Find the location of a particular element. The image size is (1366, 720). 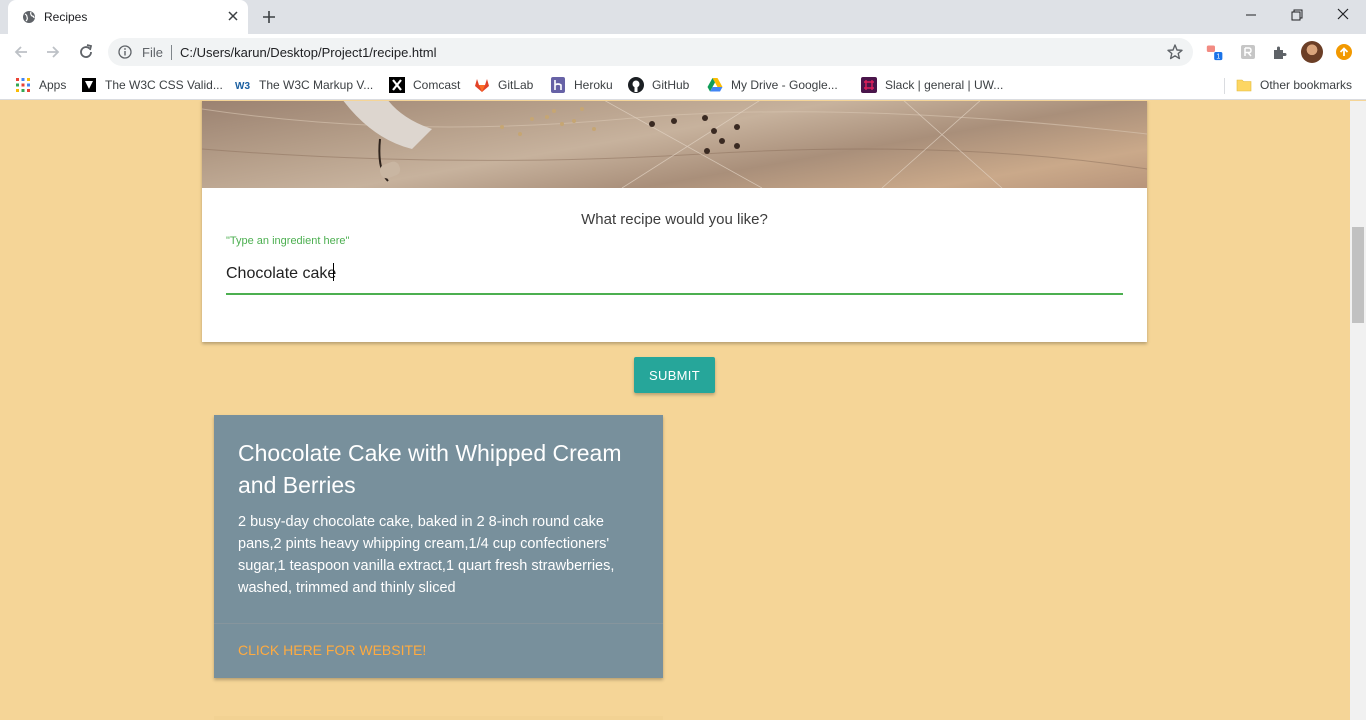

bookmark-label: Apps is located at coordinates (53, 85).